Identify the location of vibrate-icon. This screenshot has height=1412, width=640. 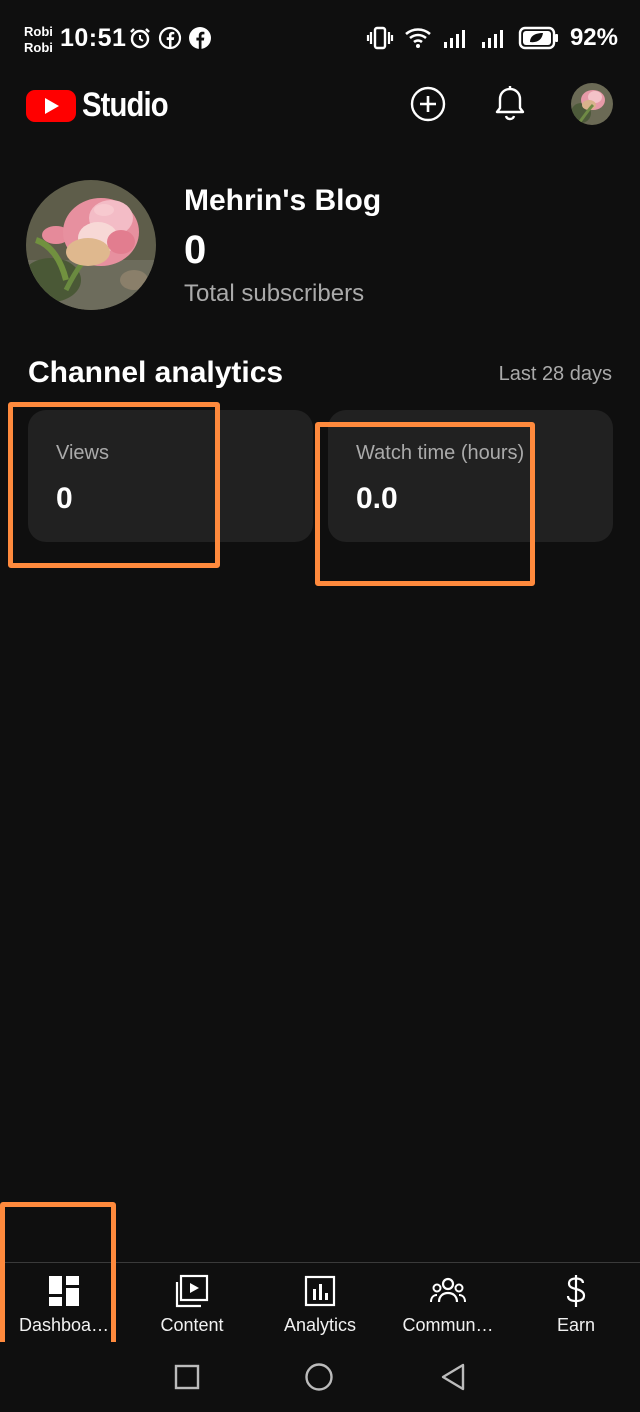
(380, 38).